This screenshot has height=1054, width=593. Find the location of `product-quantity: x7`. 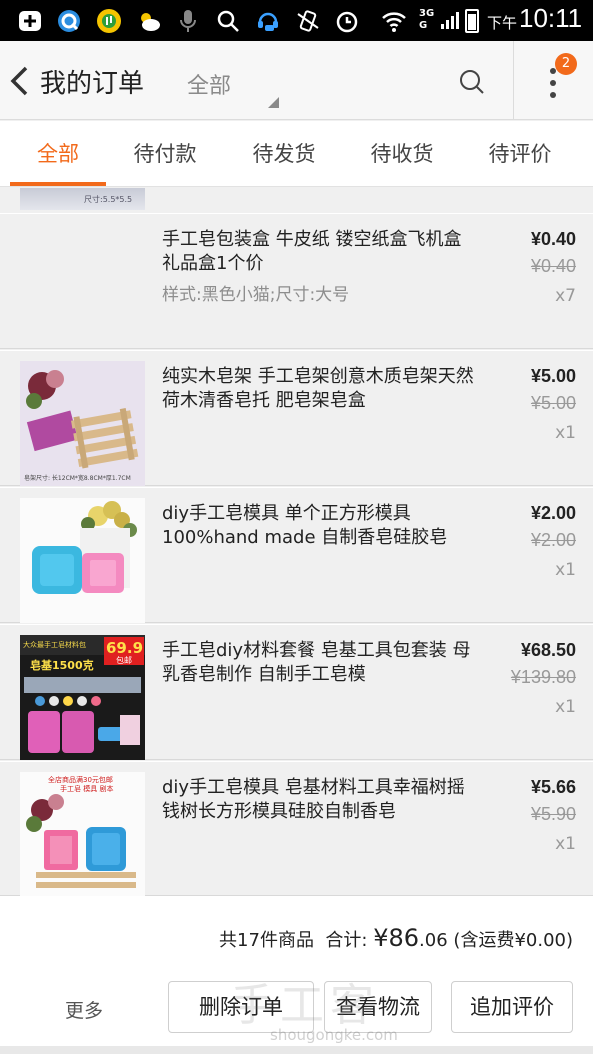

product-quantity: x7 is located at coordinates (565, 296).